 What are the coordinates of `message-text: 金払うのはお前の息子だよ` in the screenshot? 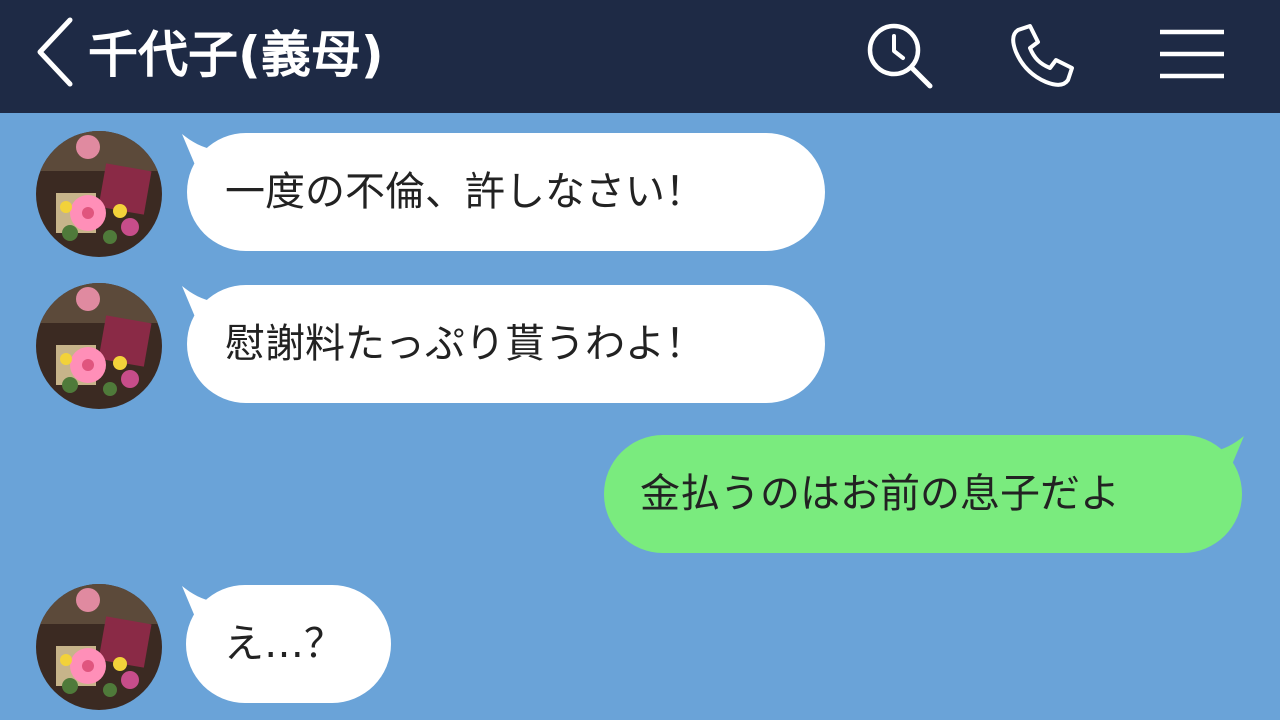 It's located at (880, 494).